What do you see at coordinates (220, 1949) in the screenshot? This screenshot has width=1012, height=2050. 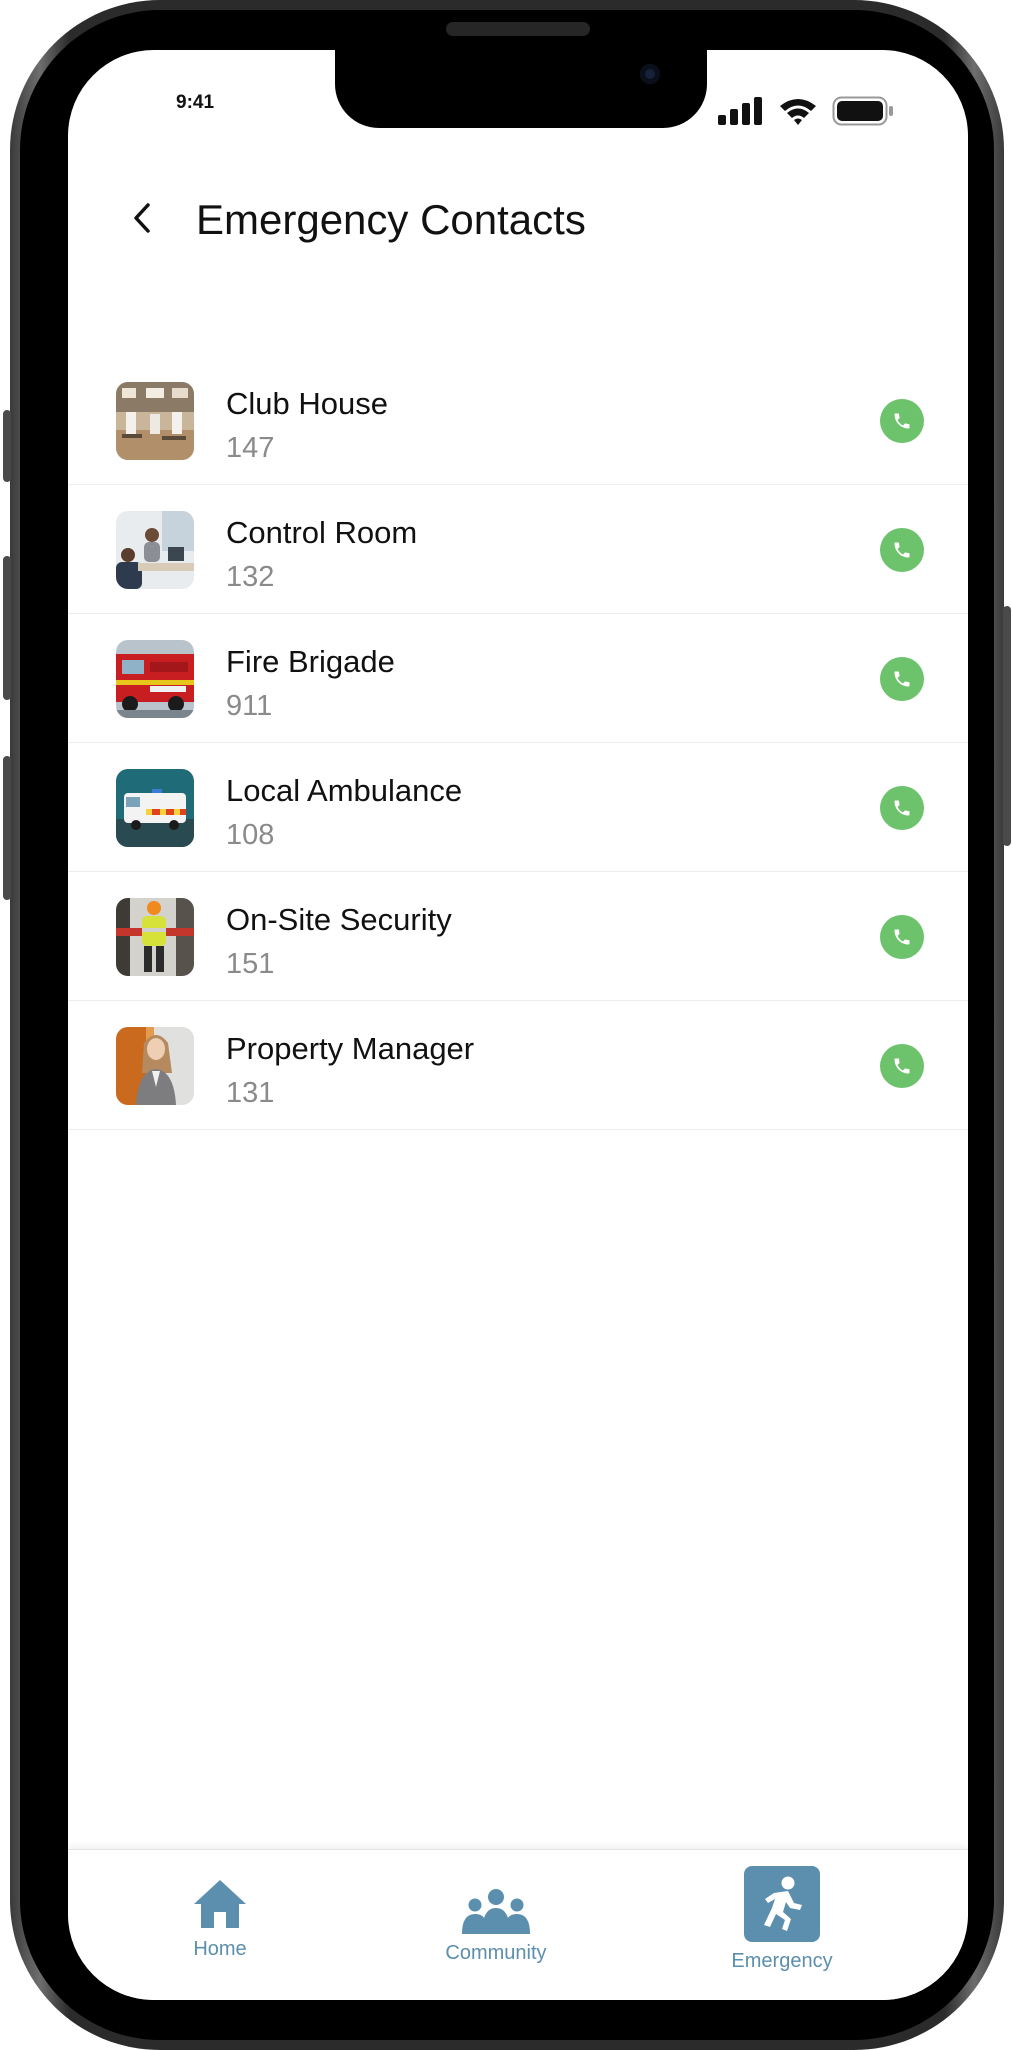 I see `nav-label: Home` at bounding box center [220, 1949].